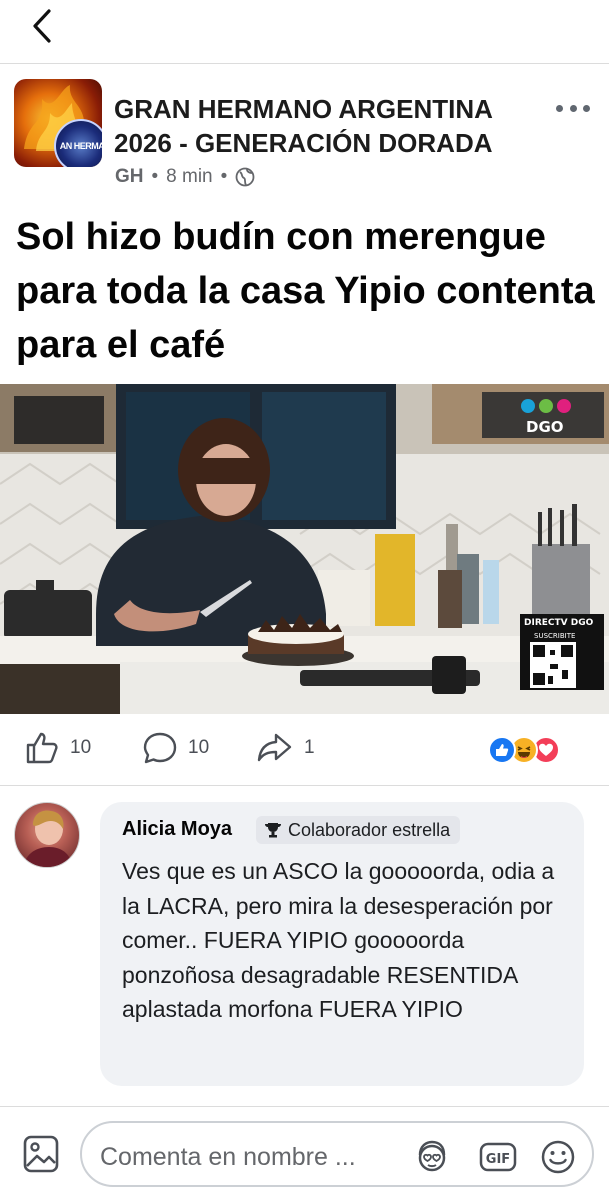  Describe the element at coordinates (369, 829) in the screenshot. I see `contributor-badge-label: Colaborador estrella` at that location.